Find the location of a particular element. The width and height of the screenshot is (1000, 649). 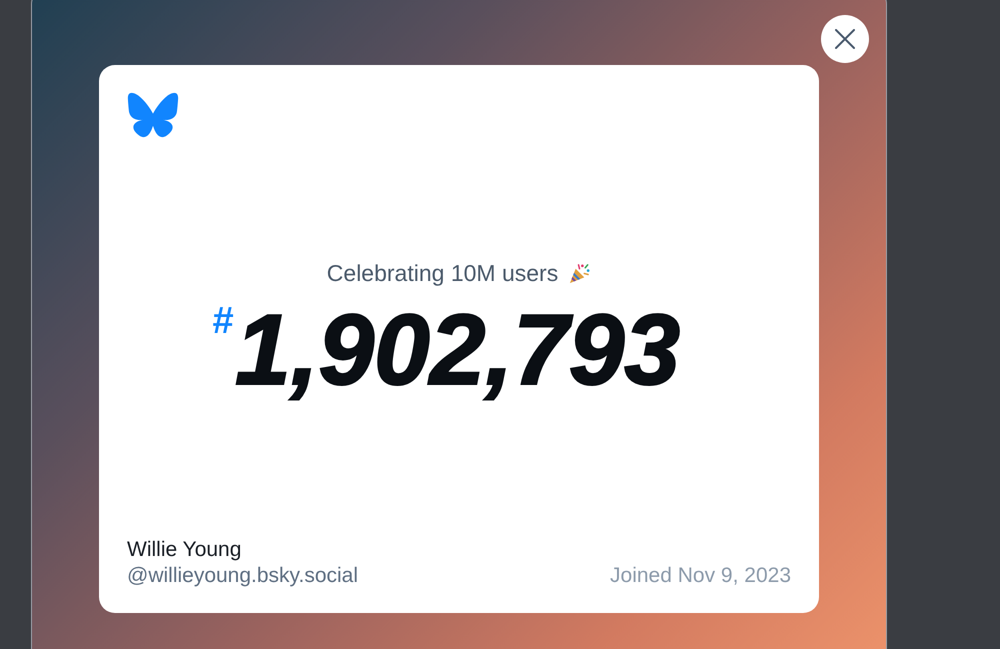

close-icon is located at coordinates (845, 39).